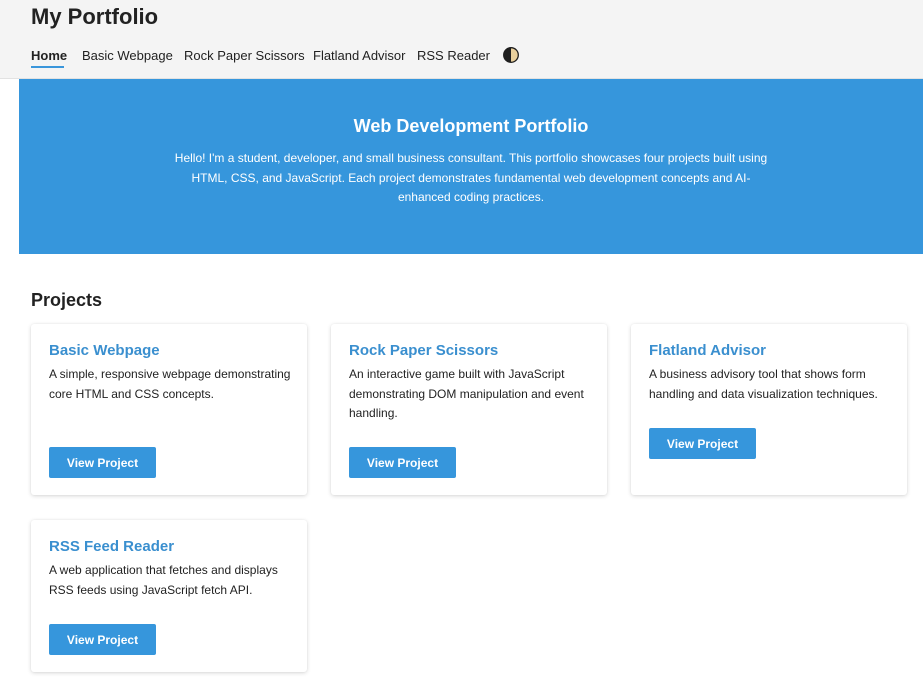  I want to click on nav-home: Home, so click(49, 55).